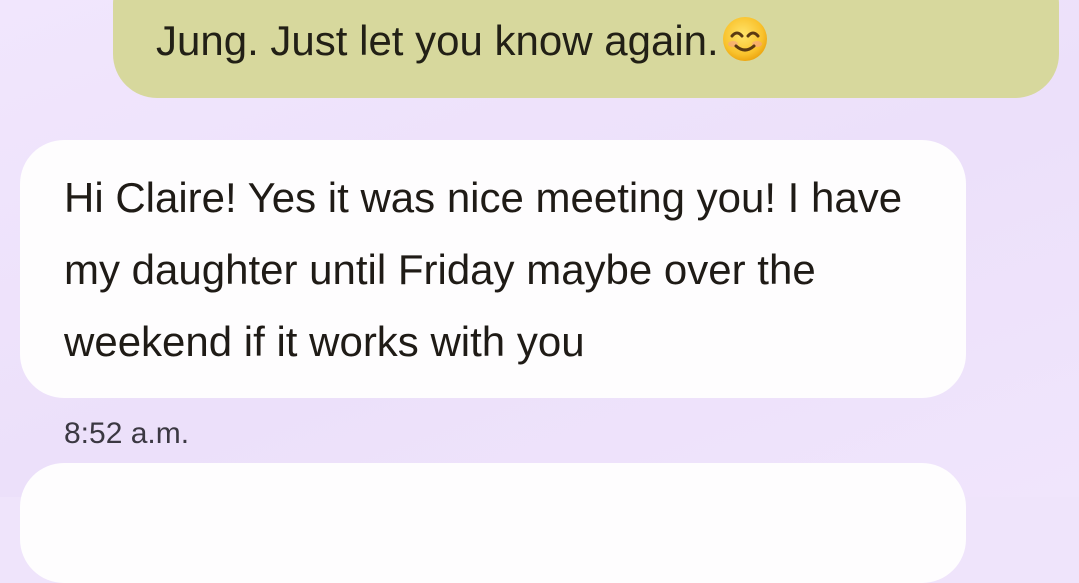 The image size is (1079, 583). What do you see at coordinates (127, 433) in the screenshot?
I see `message-timestamp: 8:52 a.m.` at bounding box center [127, 433].